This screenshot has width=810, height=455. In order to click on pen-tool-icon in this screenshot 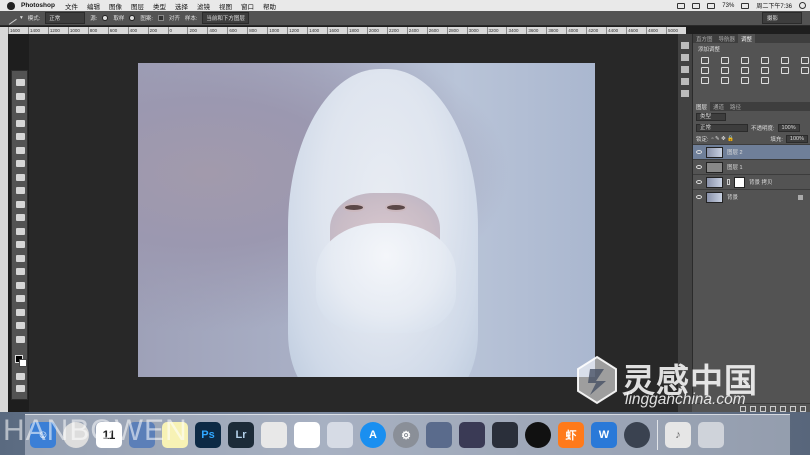, I will do `click(20, 271)`.